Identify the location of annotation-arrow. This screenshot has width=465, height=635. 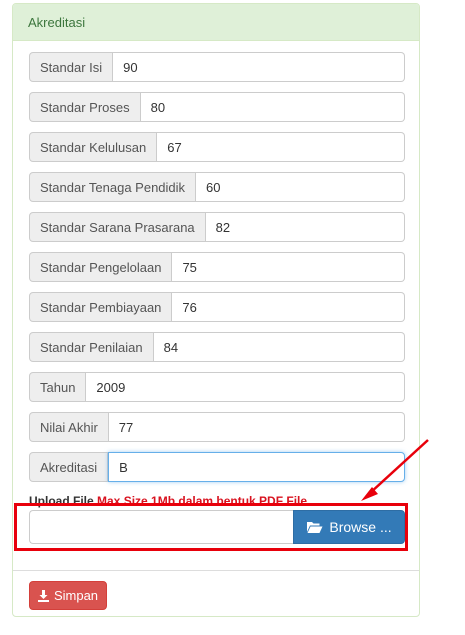
(395, 470).